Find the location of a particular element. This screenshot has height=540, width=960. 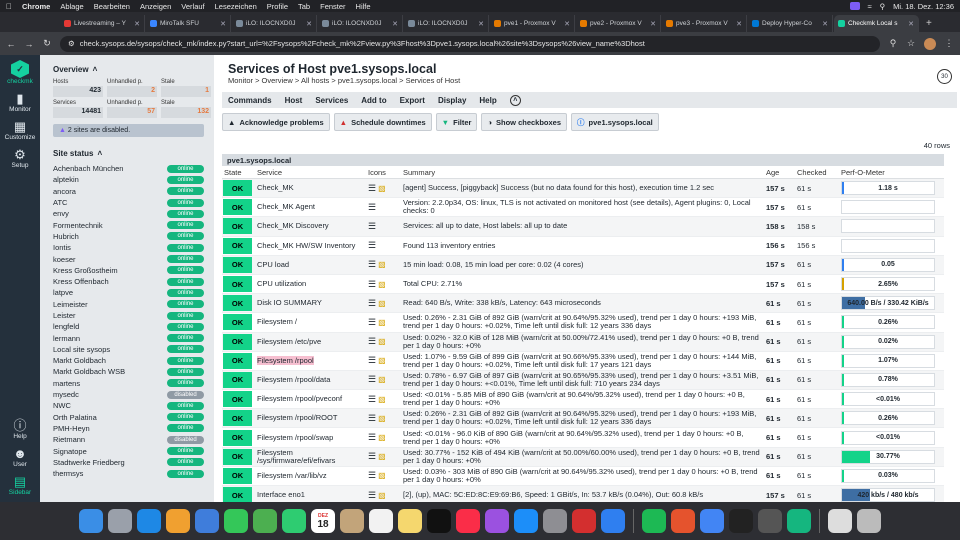

col-icons: Icons is located at coordinates (385, 172).